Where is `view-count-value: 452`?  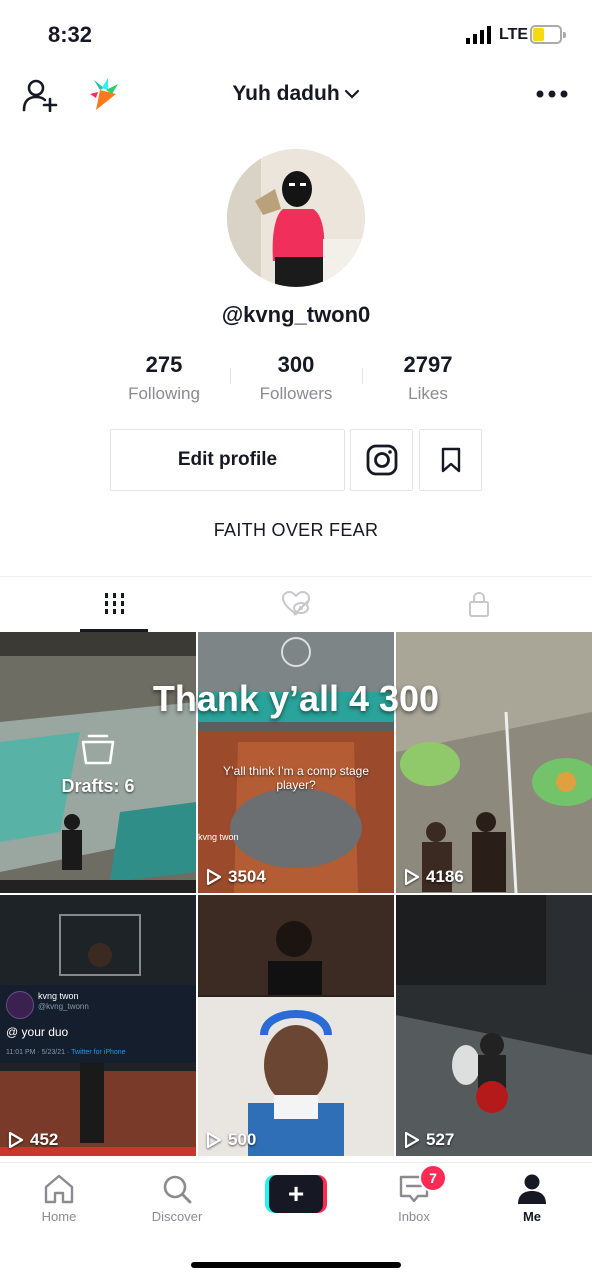
view-count-value: 452 is located at coordinates (44, 1139).